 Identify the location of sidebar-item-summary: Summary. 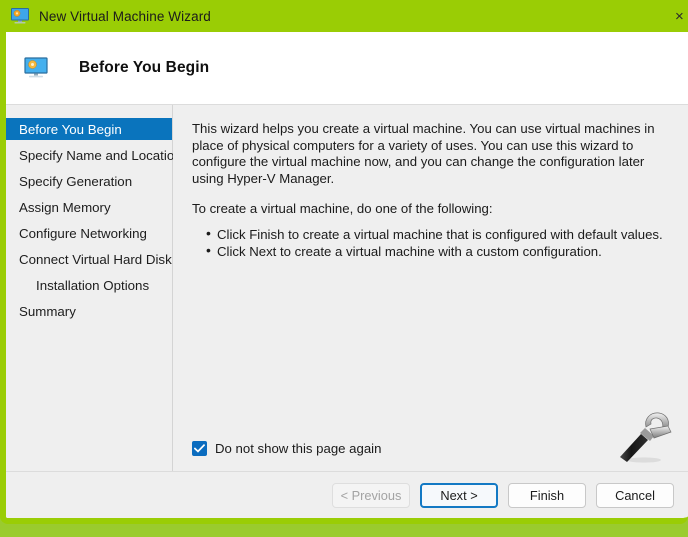
(89, 311).